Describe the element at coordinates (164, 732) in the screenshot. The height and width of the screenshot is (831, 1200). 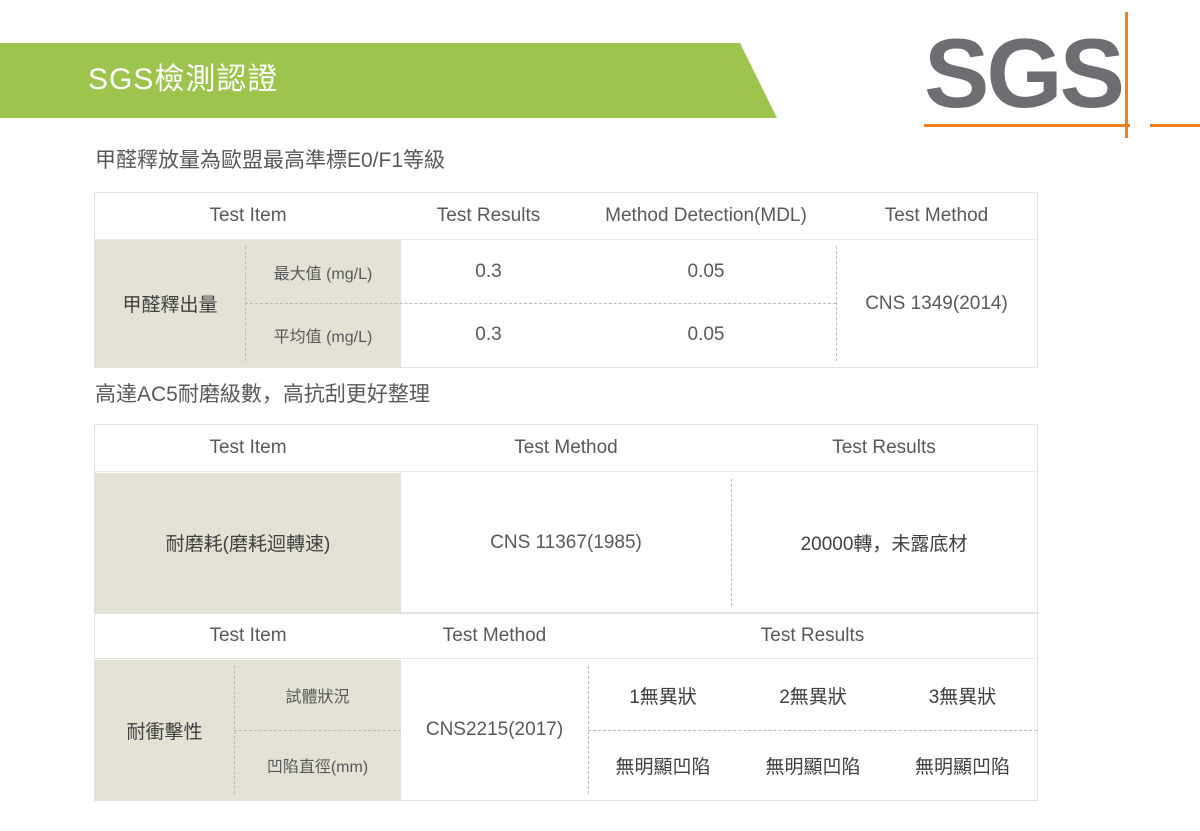
I see `cell-group-label: 耐衝擊性` at that location.